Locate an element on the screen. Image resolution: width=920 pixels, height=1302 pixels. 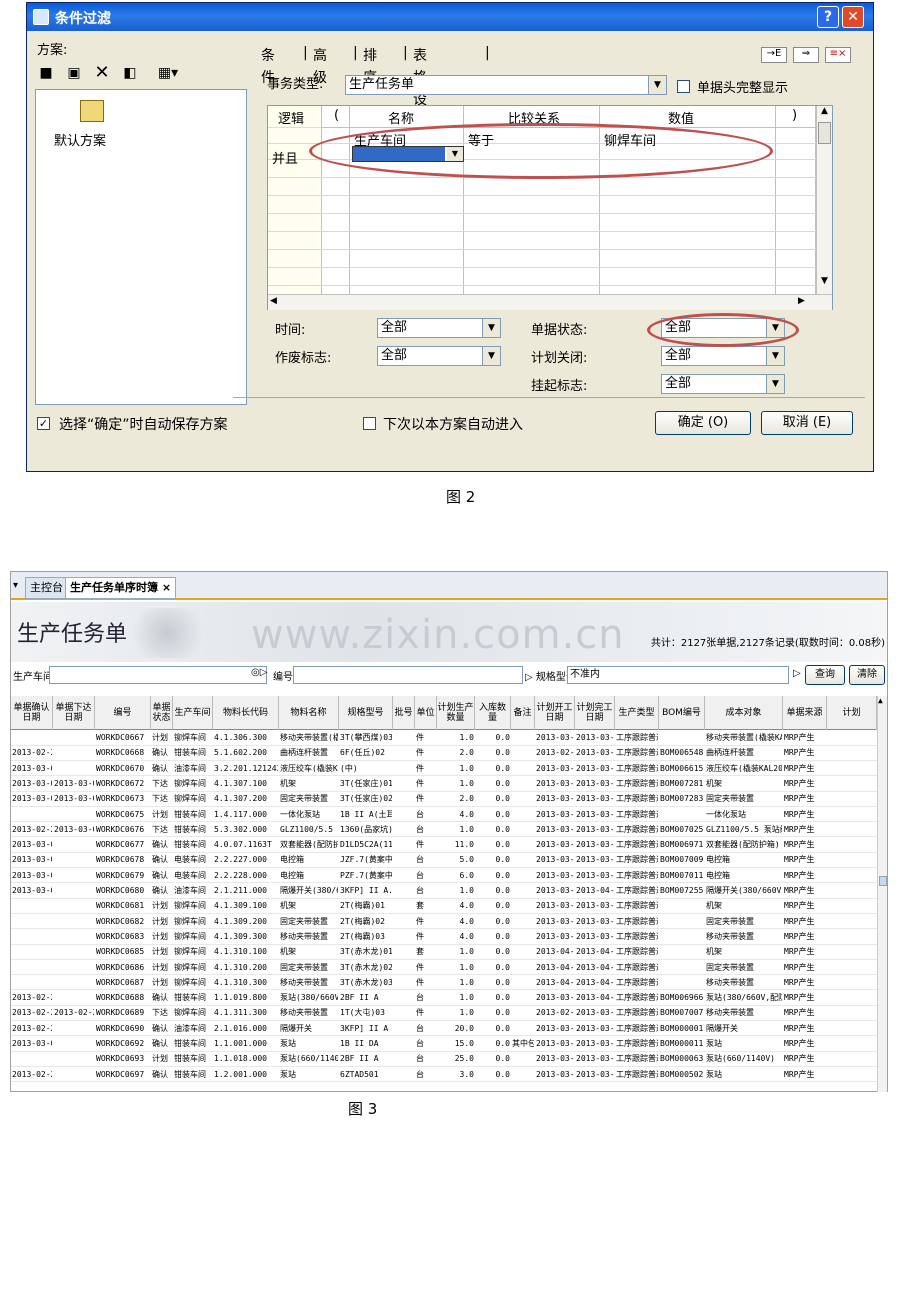
tab-sort: 排序 is located at coordinates (370, 65).